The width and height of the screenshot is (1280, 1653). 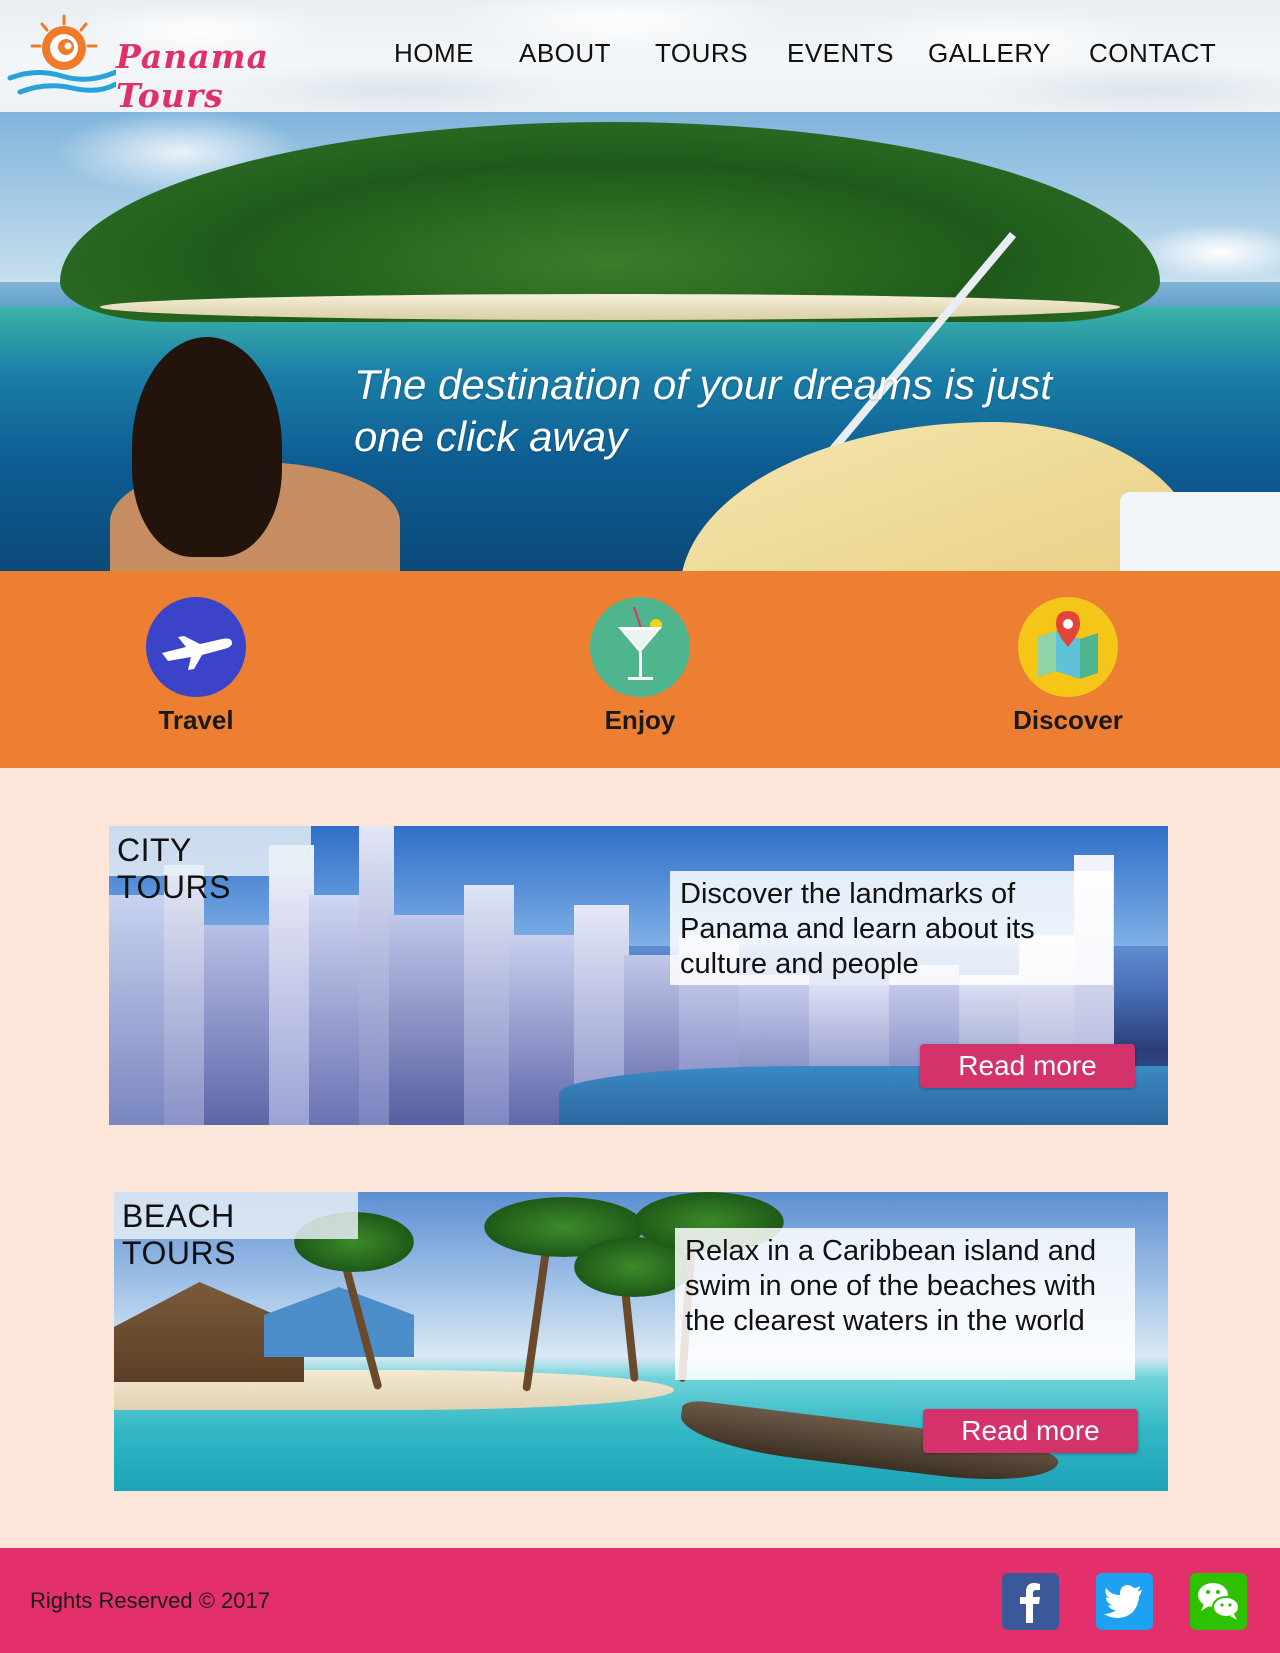 I want to click on feature-discover: Discover, so click(x=1068, y=666).